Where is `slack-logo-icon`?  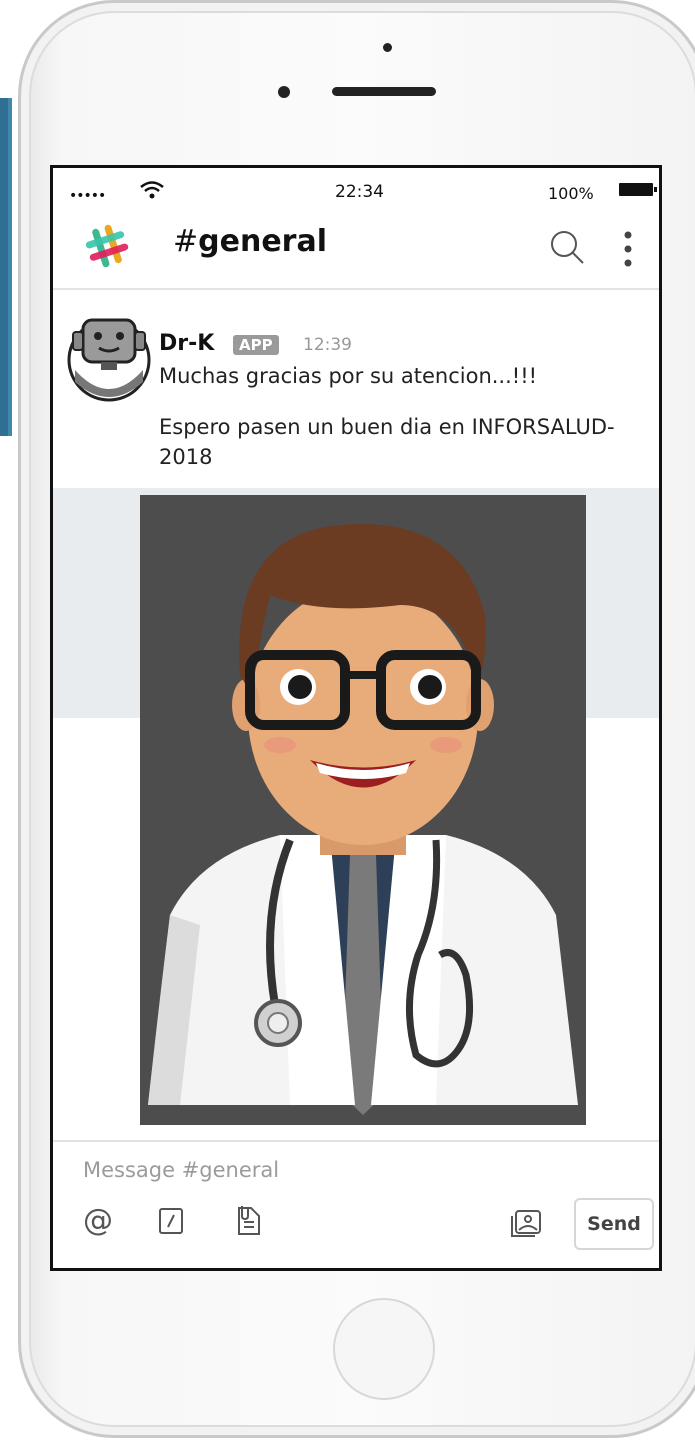
slack-logo-icon is located at coordinates (107, 246).